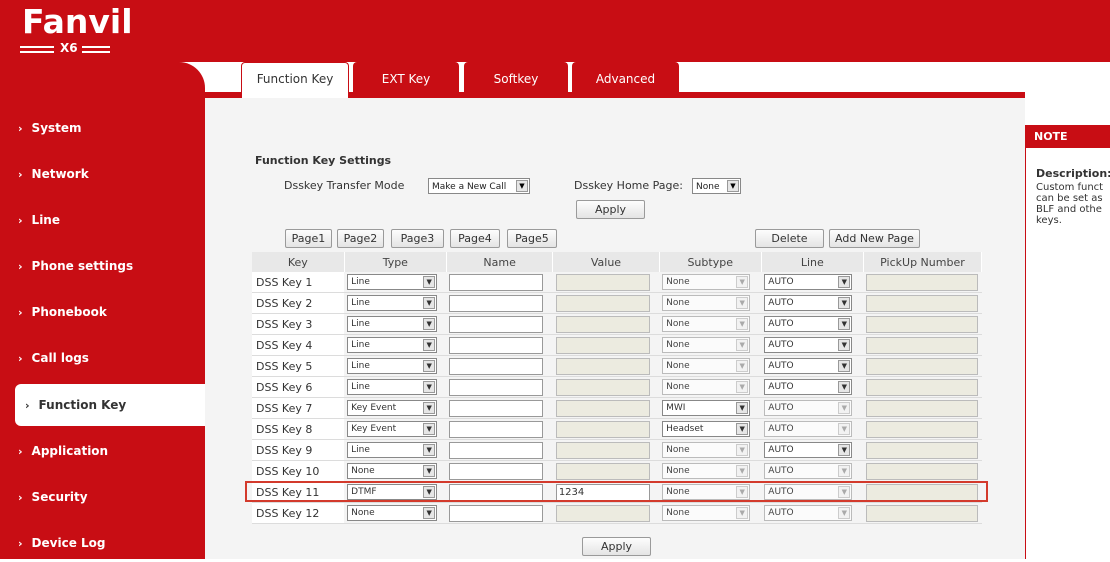 Image resolution: width=1110 pixels, height=562 pixels. I want to click on delete-button: Delete, so click(789, 238).